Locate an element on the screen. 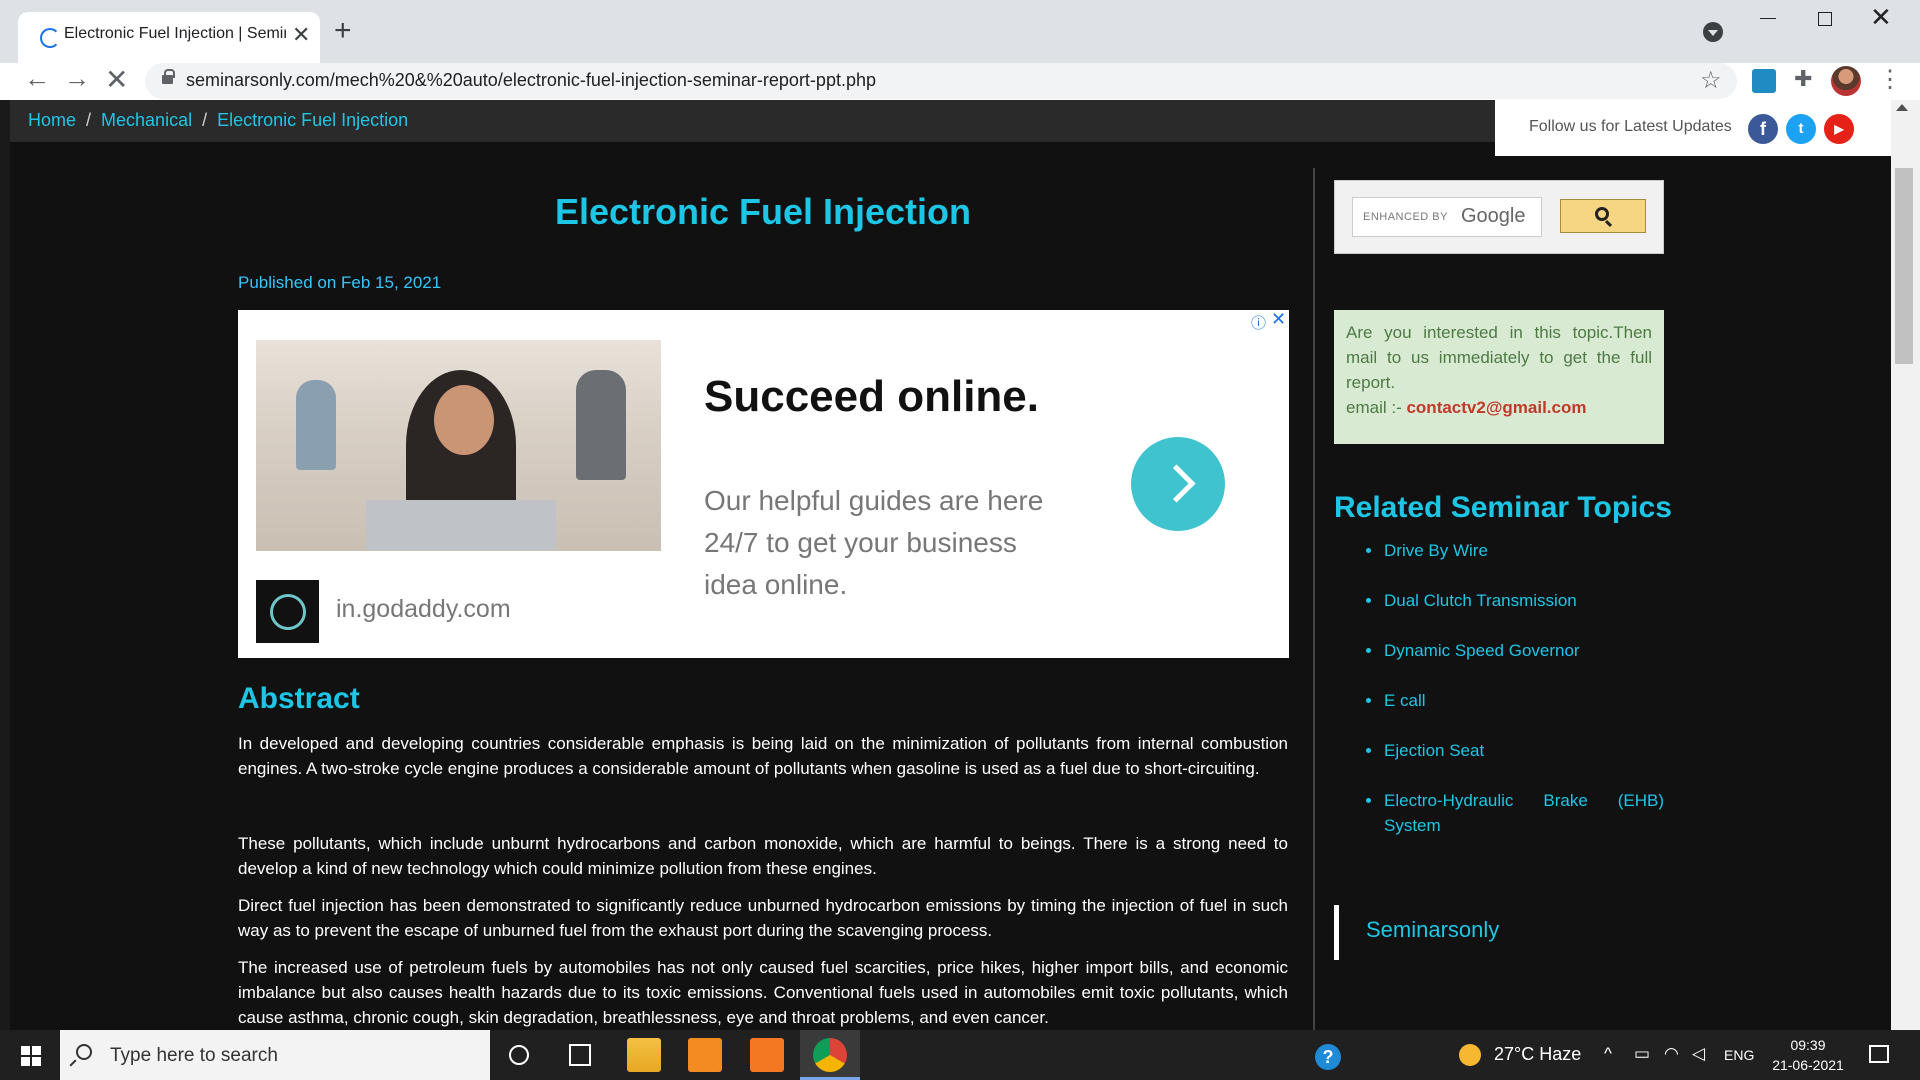 This screenshot has height=1080, width=1920. taskbar-search-placeholder: Type here to search is located at coordinates (194, 1055).